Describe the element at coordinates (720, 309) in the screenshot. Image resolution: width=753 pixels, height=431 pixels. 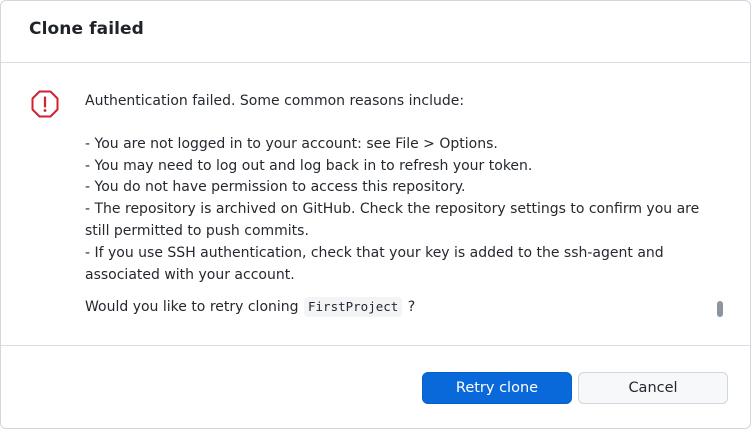
I see `scrollbar-thumb` at that location.